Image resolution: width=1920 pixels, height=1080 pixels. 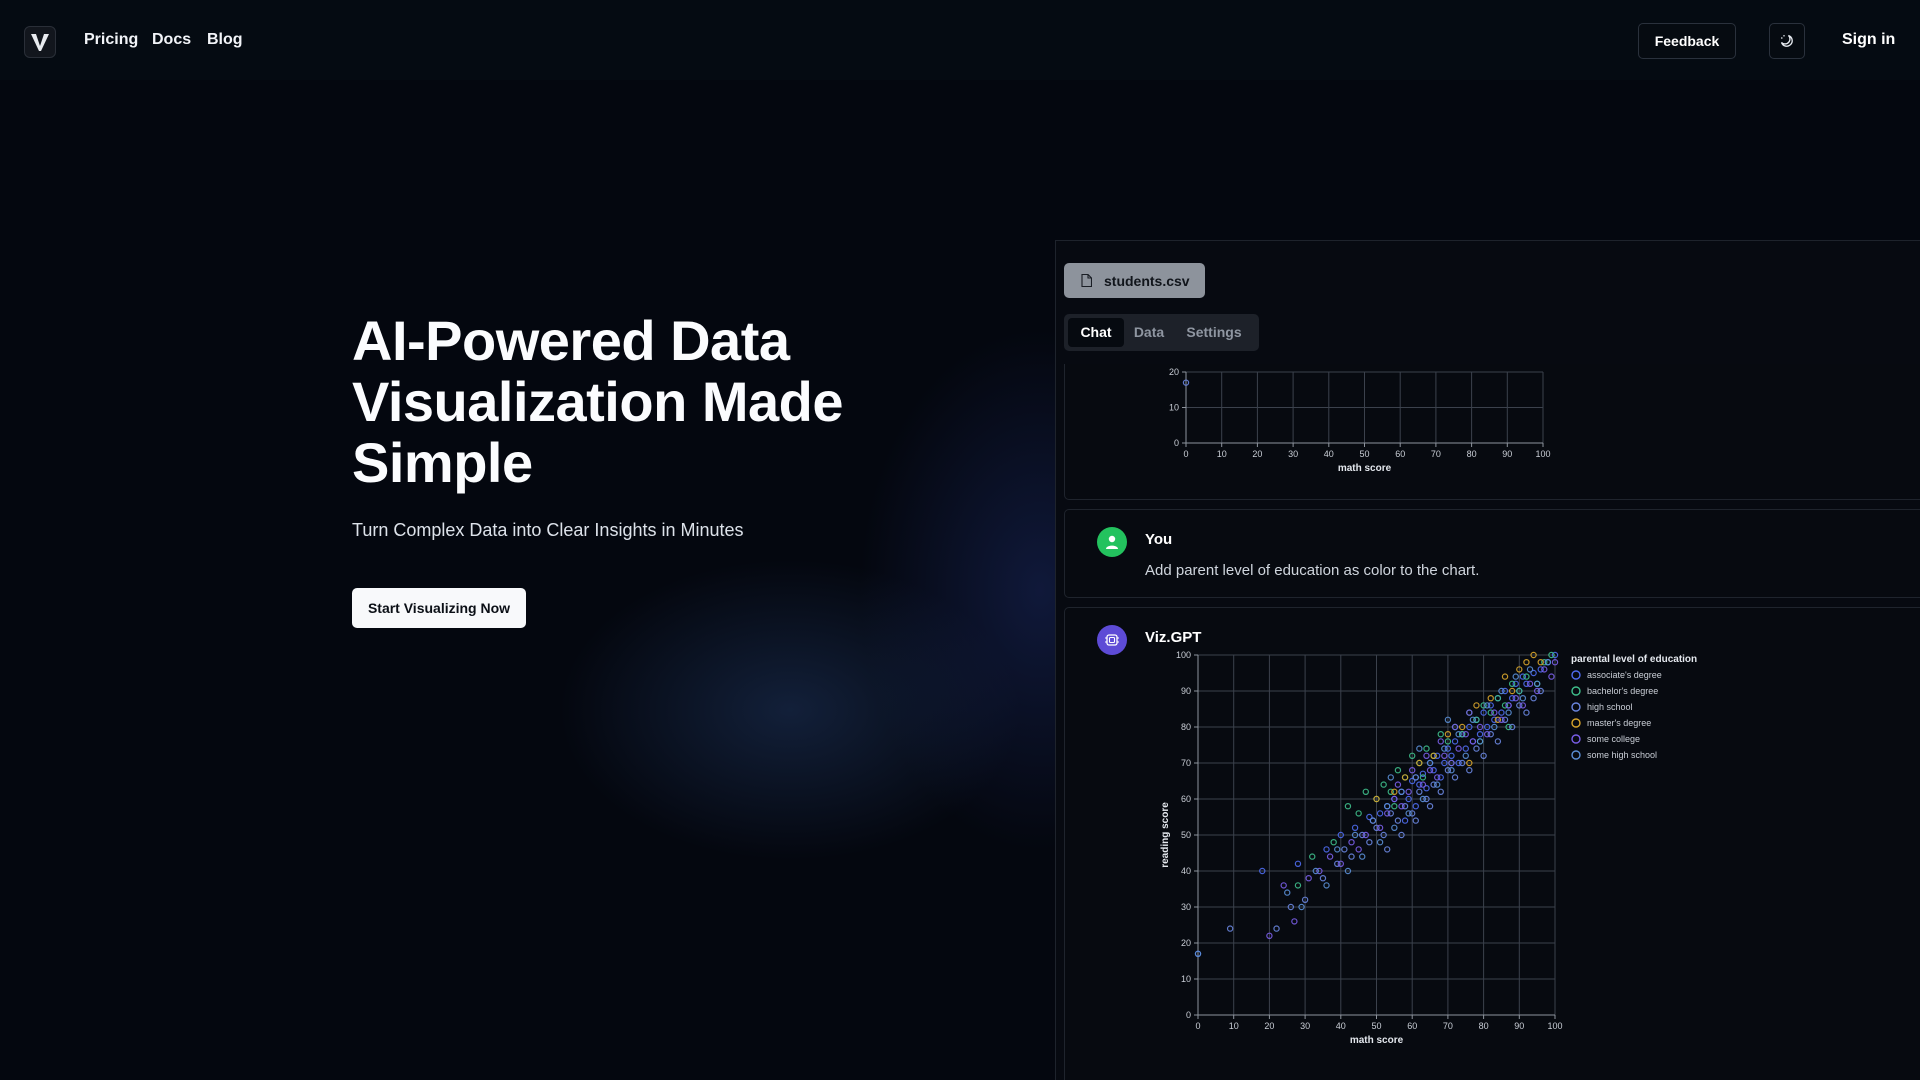 What do you see at coordinates (1624, 675) in the screenshot?
I see `legend-label: associate's degree` at bounding box center [1624, 675].